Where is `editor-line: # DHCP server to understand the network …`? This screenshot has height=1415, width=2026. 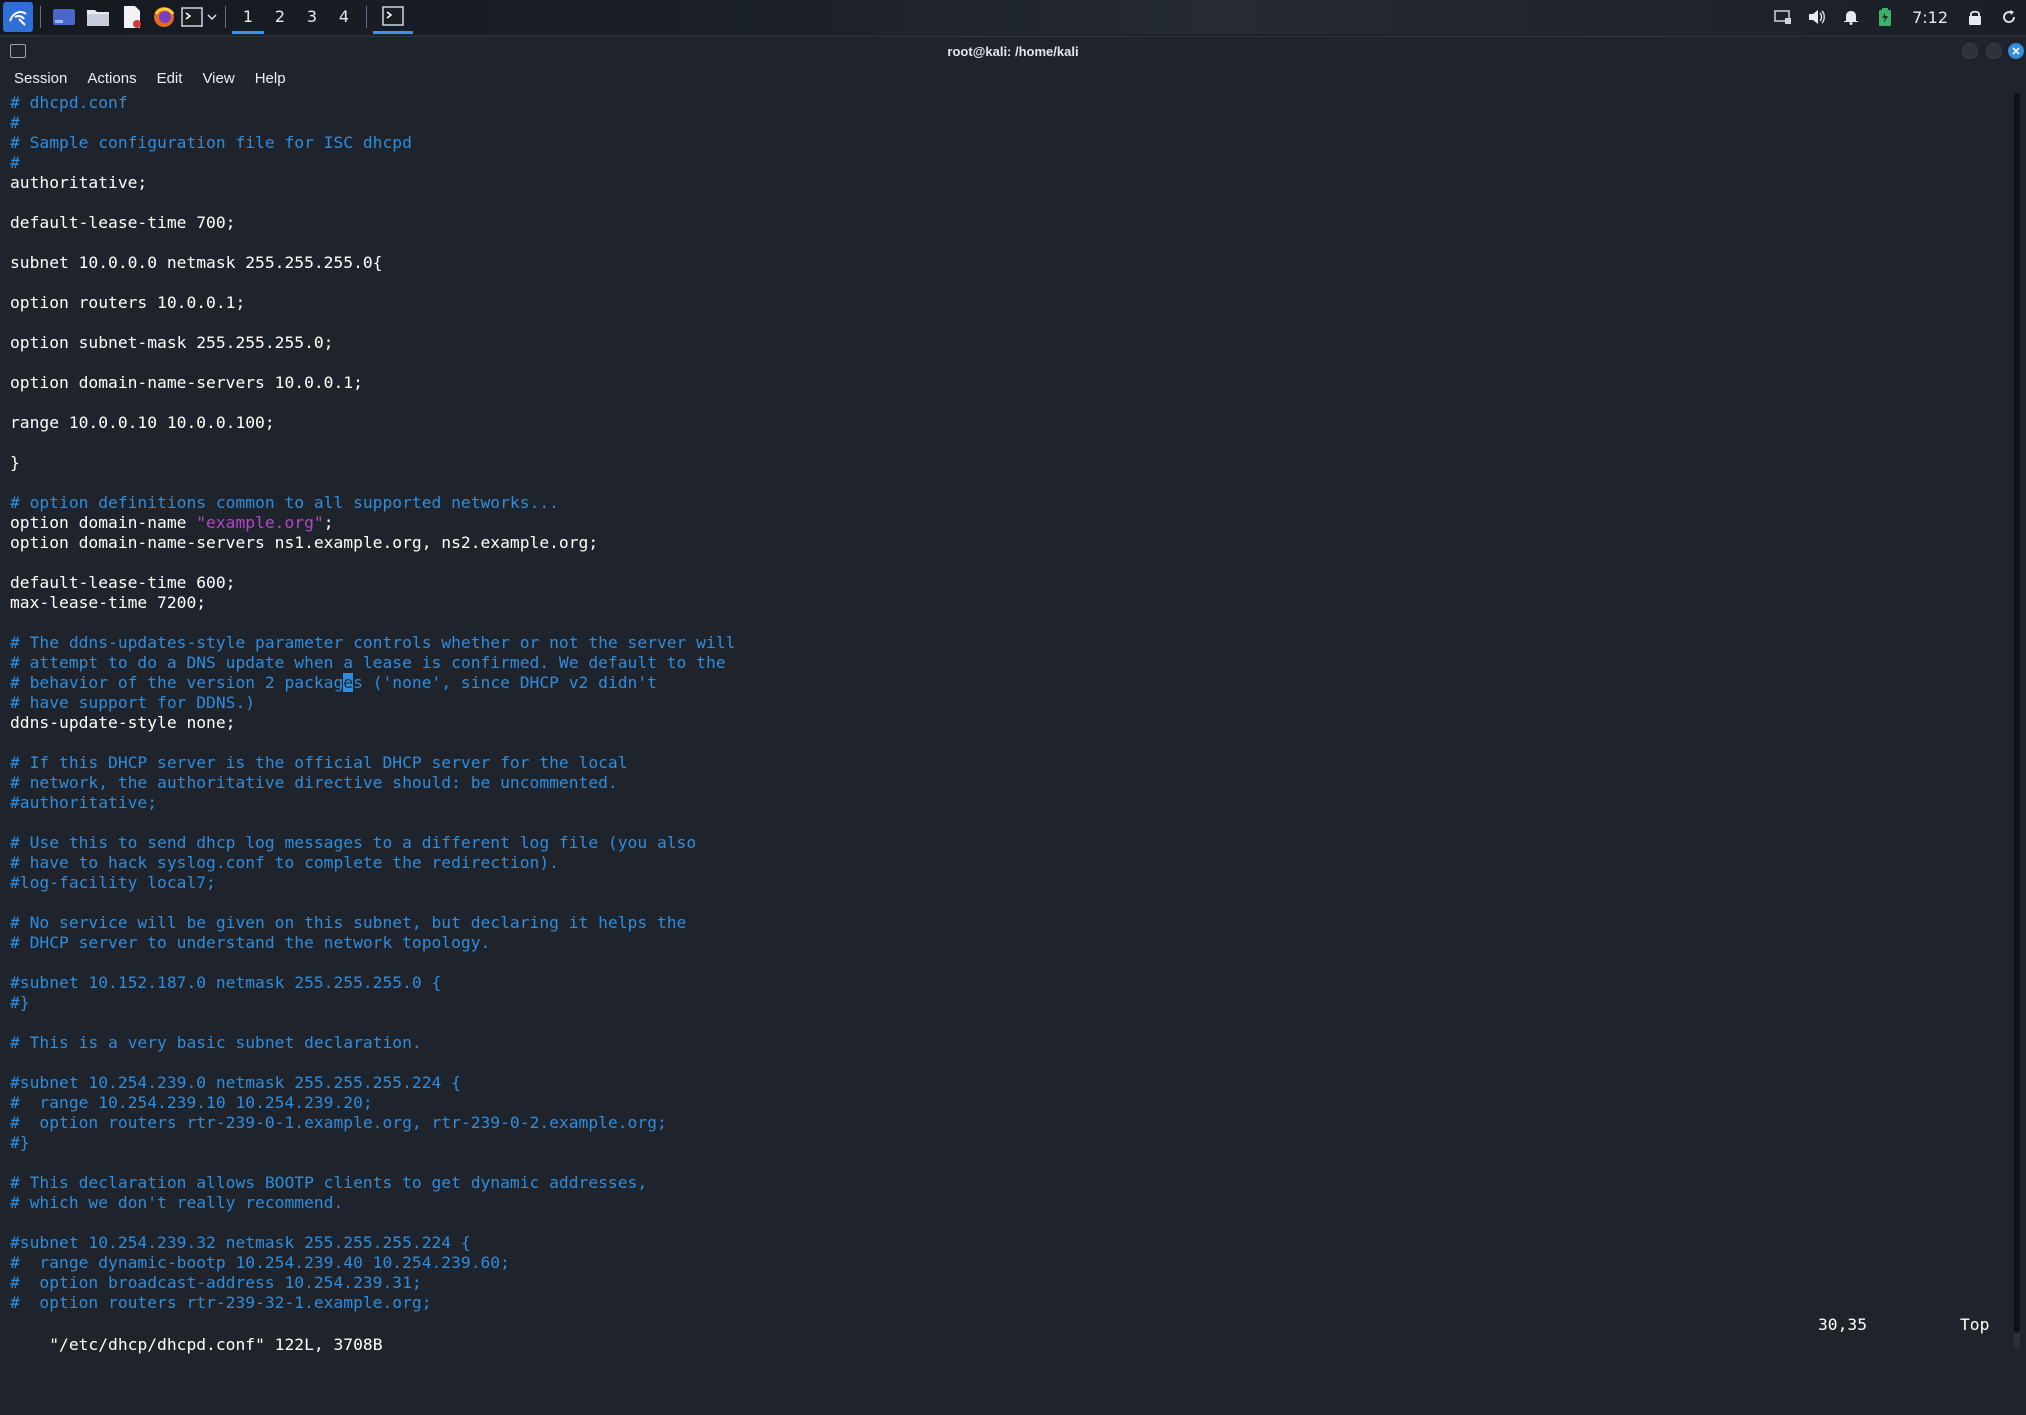 editor-line: # DHCP server to understand the network … is located at coordinates (1005, 943).